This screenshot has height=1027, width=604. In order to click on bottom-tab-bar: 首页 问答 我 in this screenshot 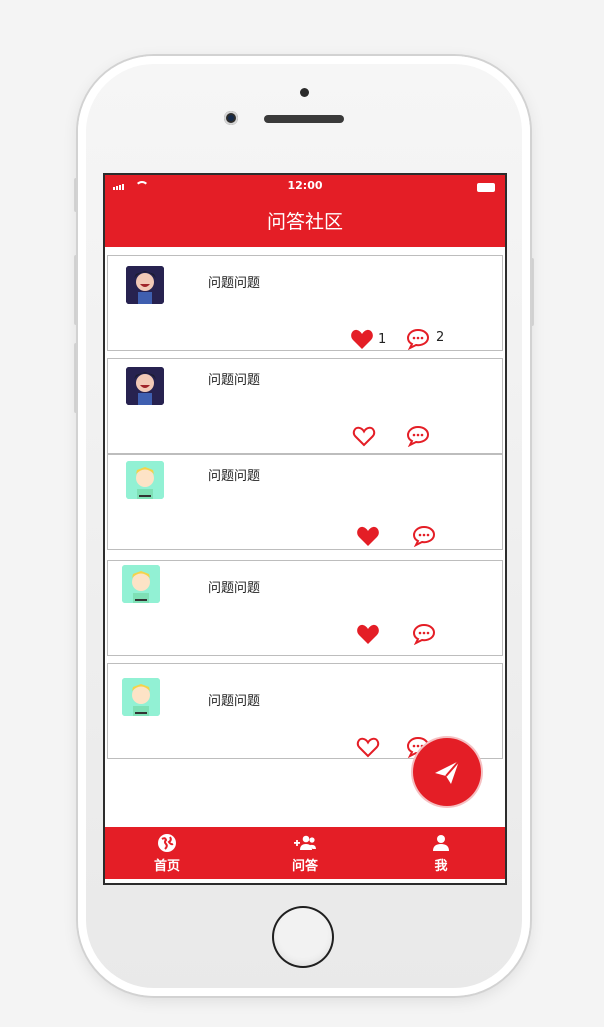, I will do `click(305, 853)`.